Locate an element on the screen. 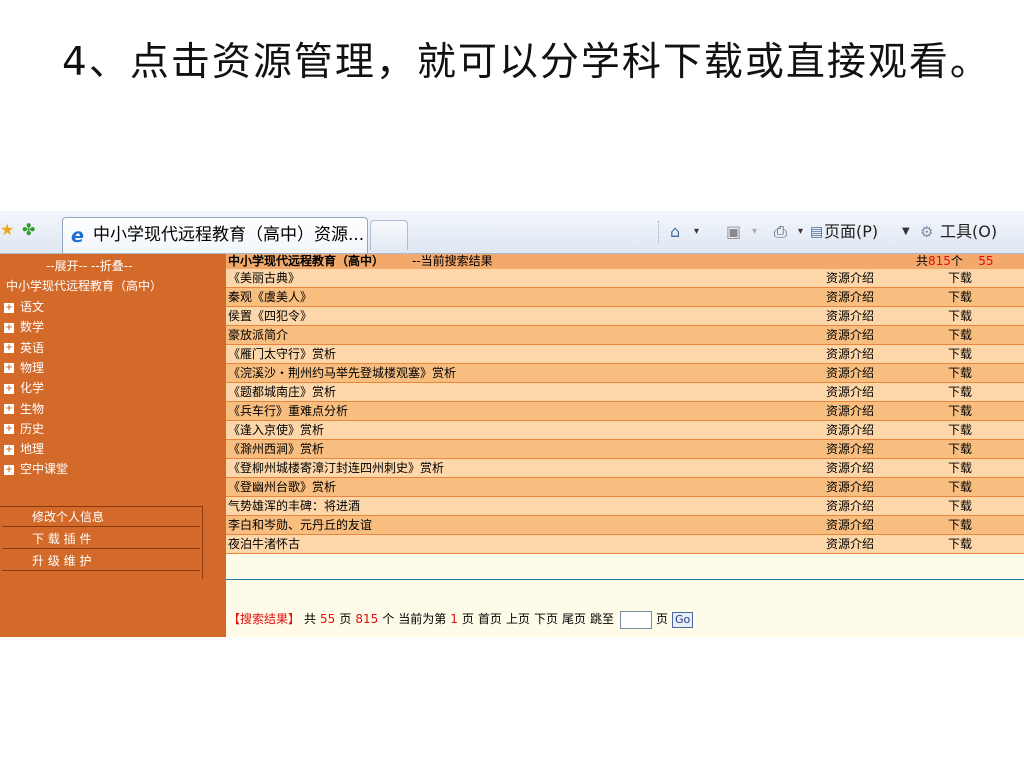 The image size is (1024, 768). ie-page-icon: e is located at coordinates (77, 236).